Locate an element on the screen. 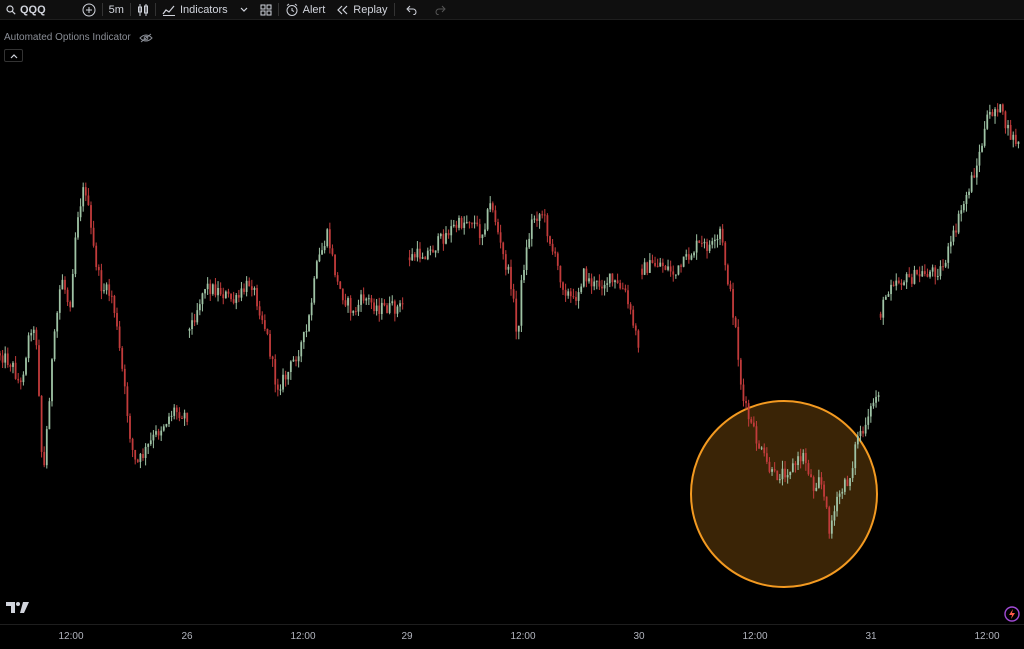 The height and width of the screenshot is (649, 1024). replay-label: Replay is located at coordinates (370, 9).